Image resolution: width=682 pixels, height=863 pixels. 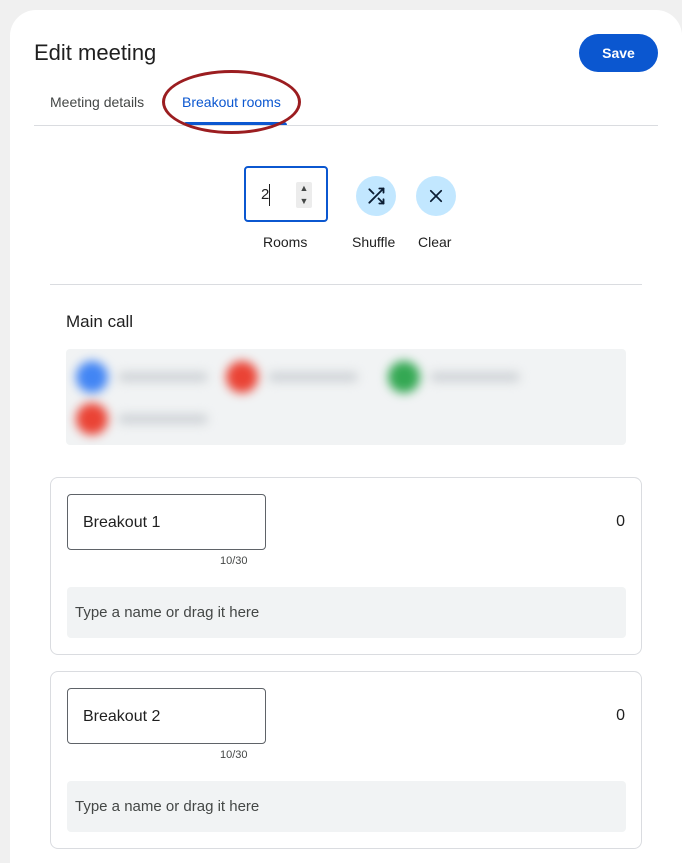 I want to click on annotation-ellipse, so click(x=231, y=102).